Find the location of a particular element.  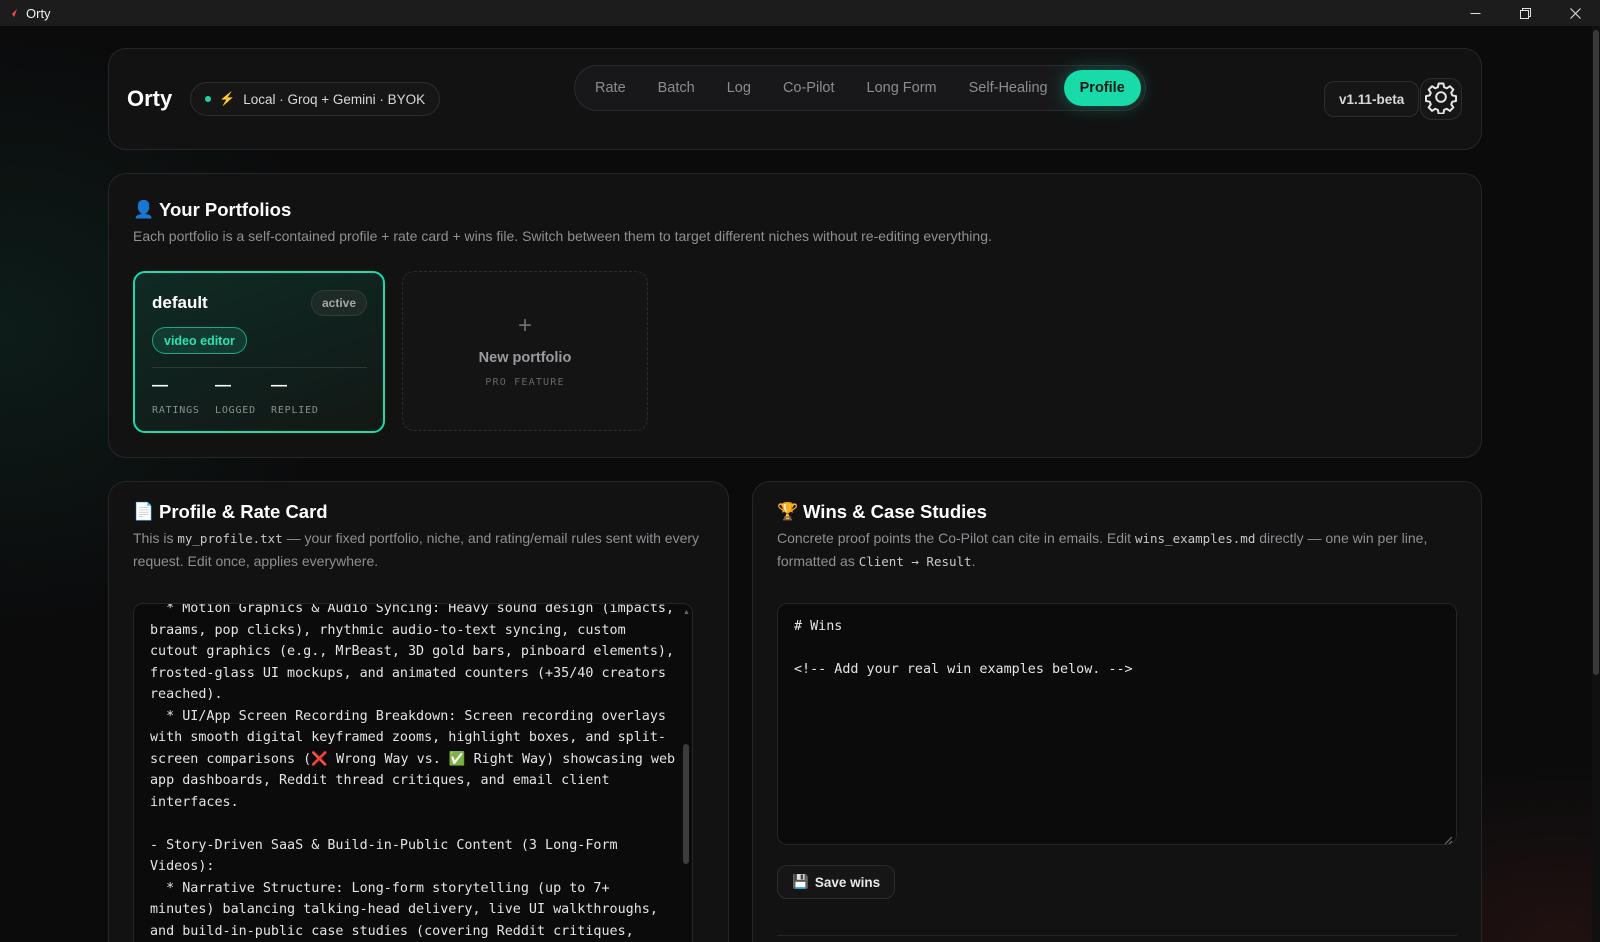

tab-long-form: Long Form is located at coordinates (902, 88).